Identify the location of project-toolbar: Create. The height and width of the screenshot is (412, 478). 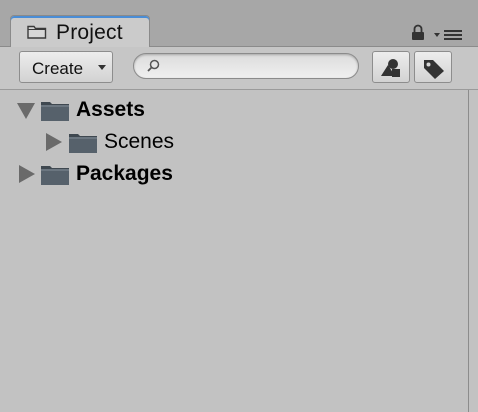
(239, 68).